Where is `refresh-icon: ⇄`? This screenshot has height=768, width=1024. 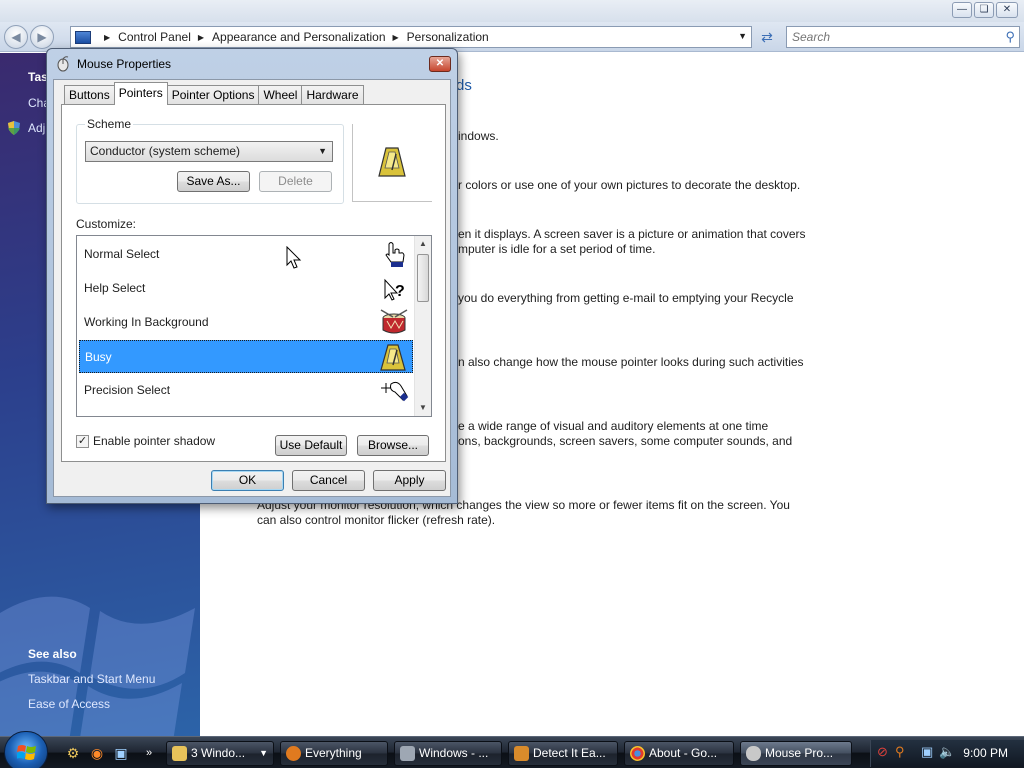
refresh-icon: ⇄ is located at coordinates (767, 37).